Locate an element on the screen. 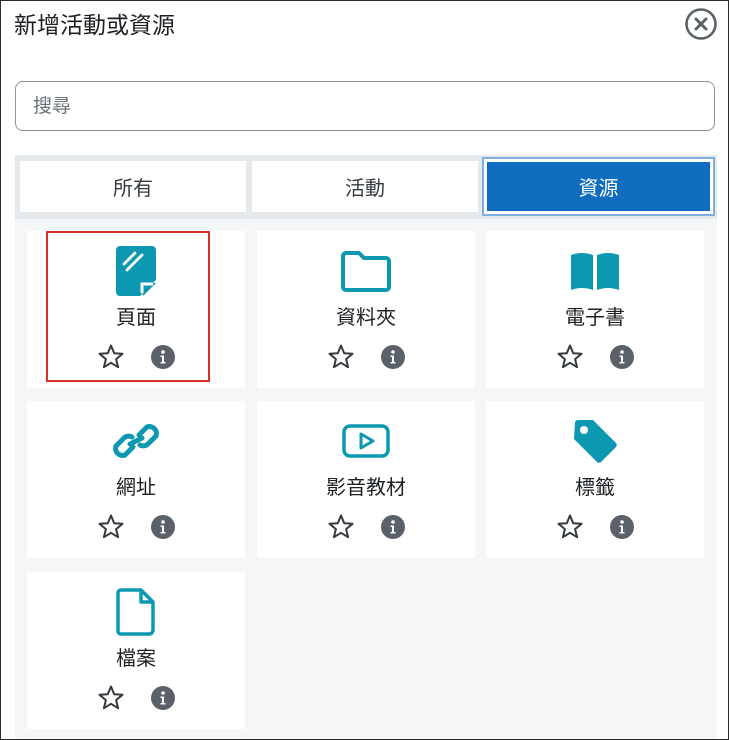 The height and width of the screenshot is (740, 729). module-name: 電子書 is located at coordinates (595, 317).